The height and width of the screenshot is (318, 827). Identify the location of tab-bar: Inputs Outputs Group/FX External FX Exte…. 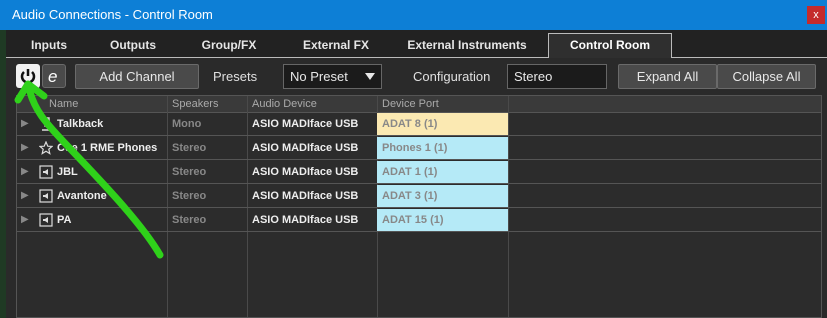
(416, 44).